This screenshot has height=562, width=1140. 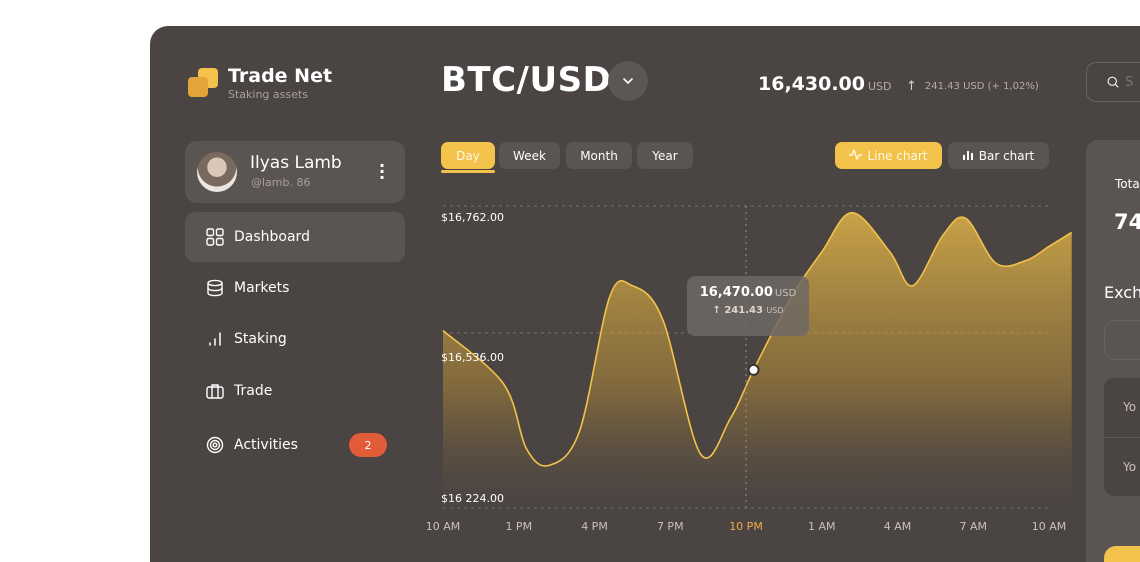 What do you see at coordinates (599, 155) in the screenshot?
I see `tab-month: Month` at bounding box center [599, 155].